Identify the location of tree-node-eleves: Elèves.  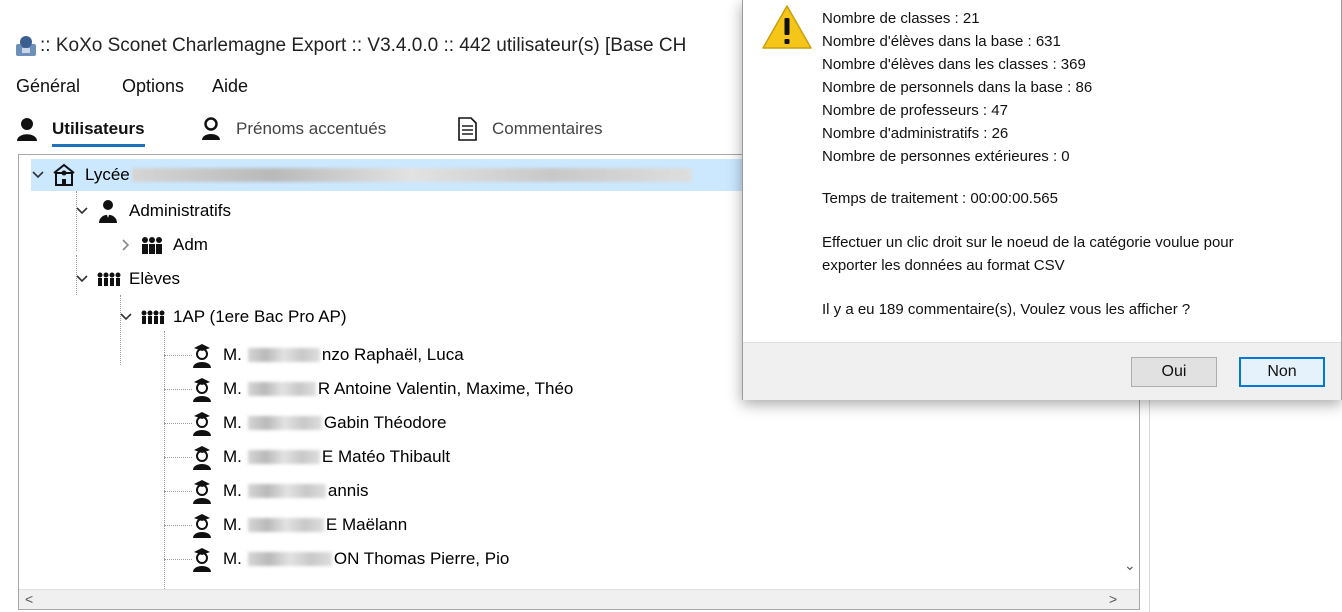
(127, 279).